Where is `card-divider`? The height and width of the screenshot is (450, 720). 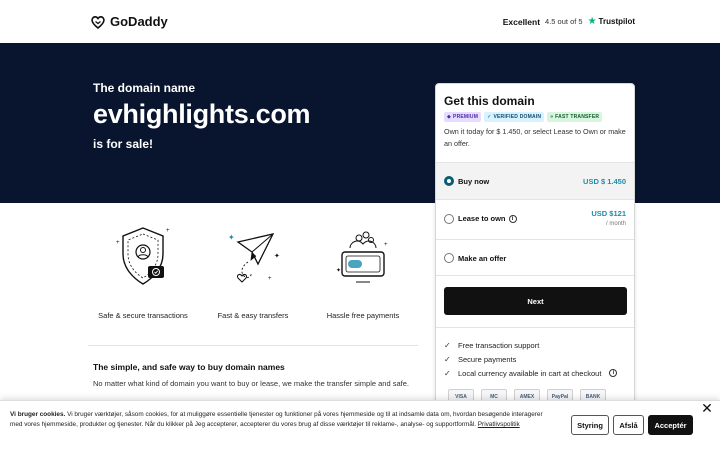 card-divider is located at coordinates (535, 327).